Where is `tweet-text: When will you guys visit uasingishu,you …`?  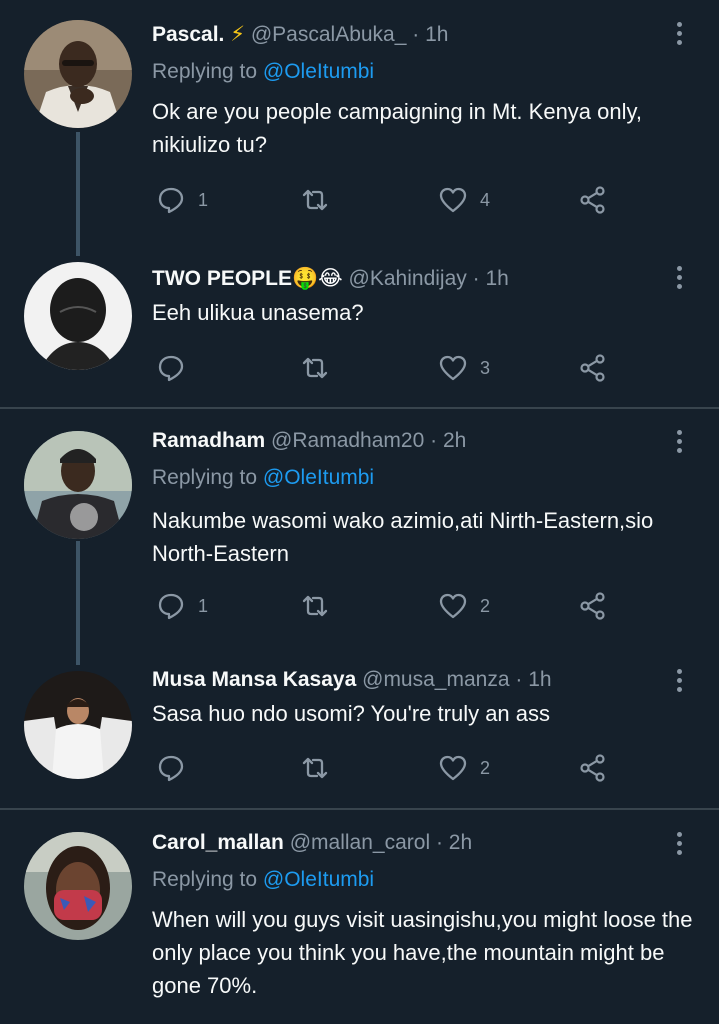
tweet-text: When will you guys visit uasingishu,you … is located at coordinates (422, 952).